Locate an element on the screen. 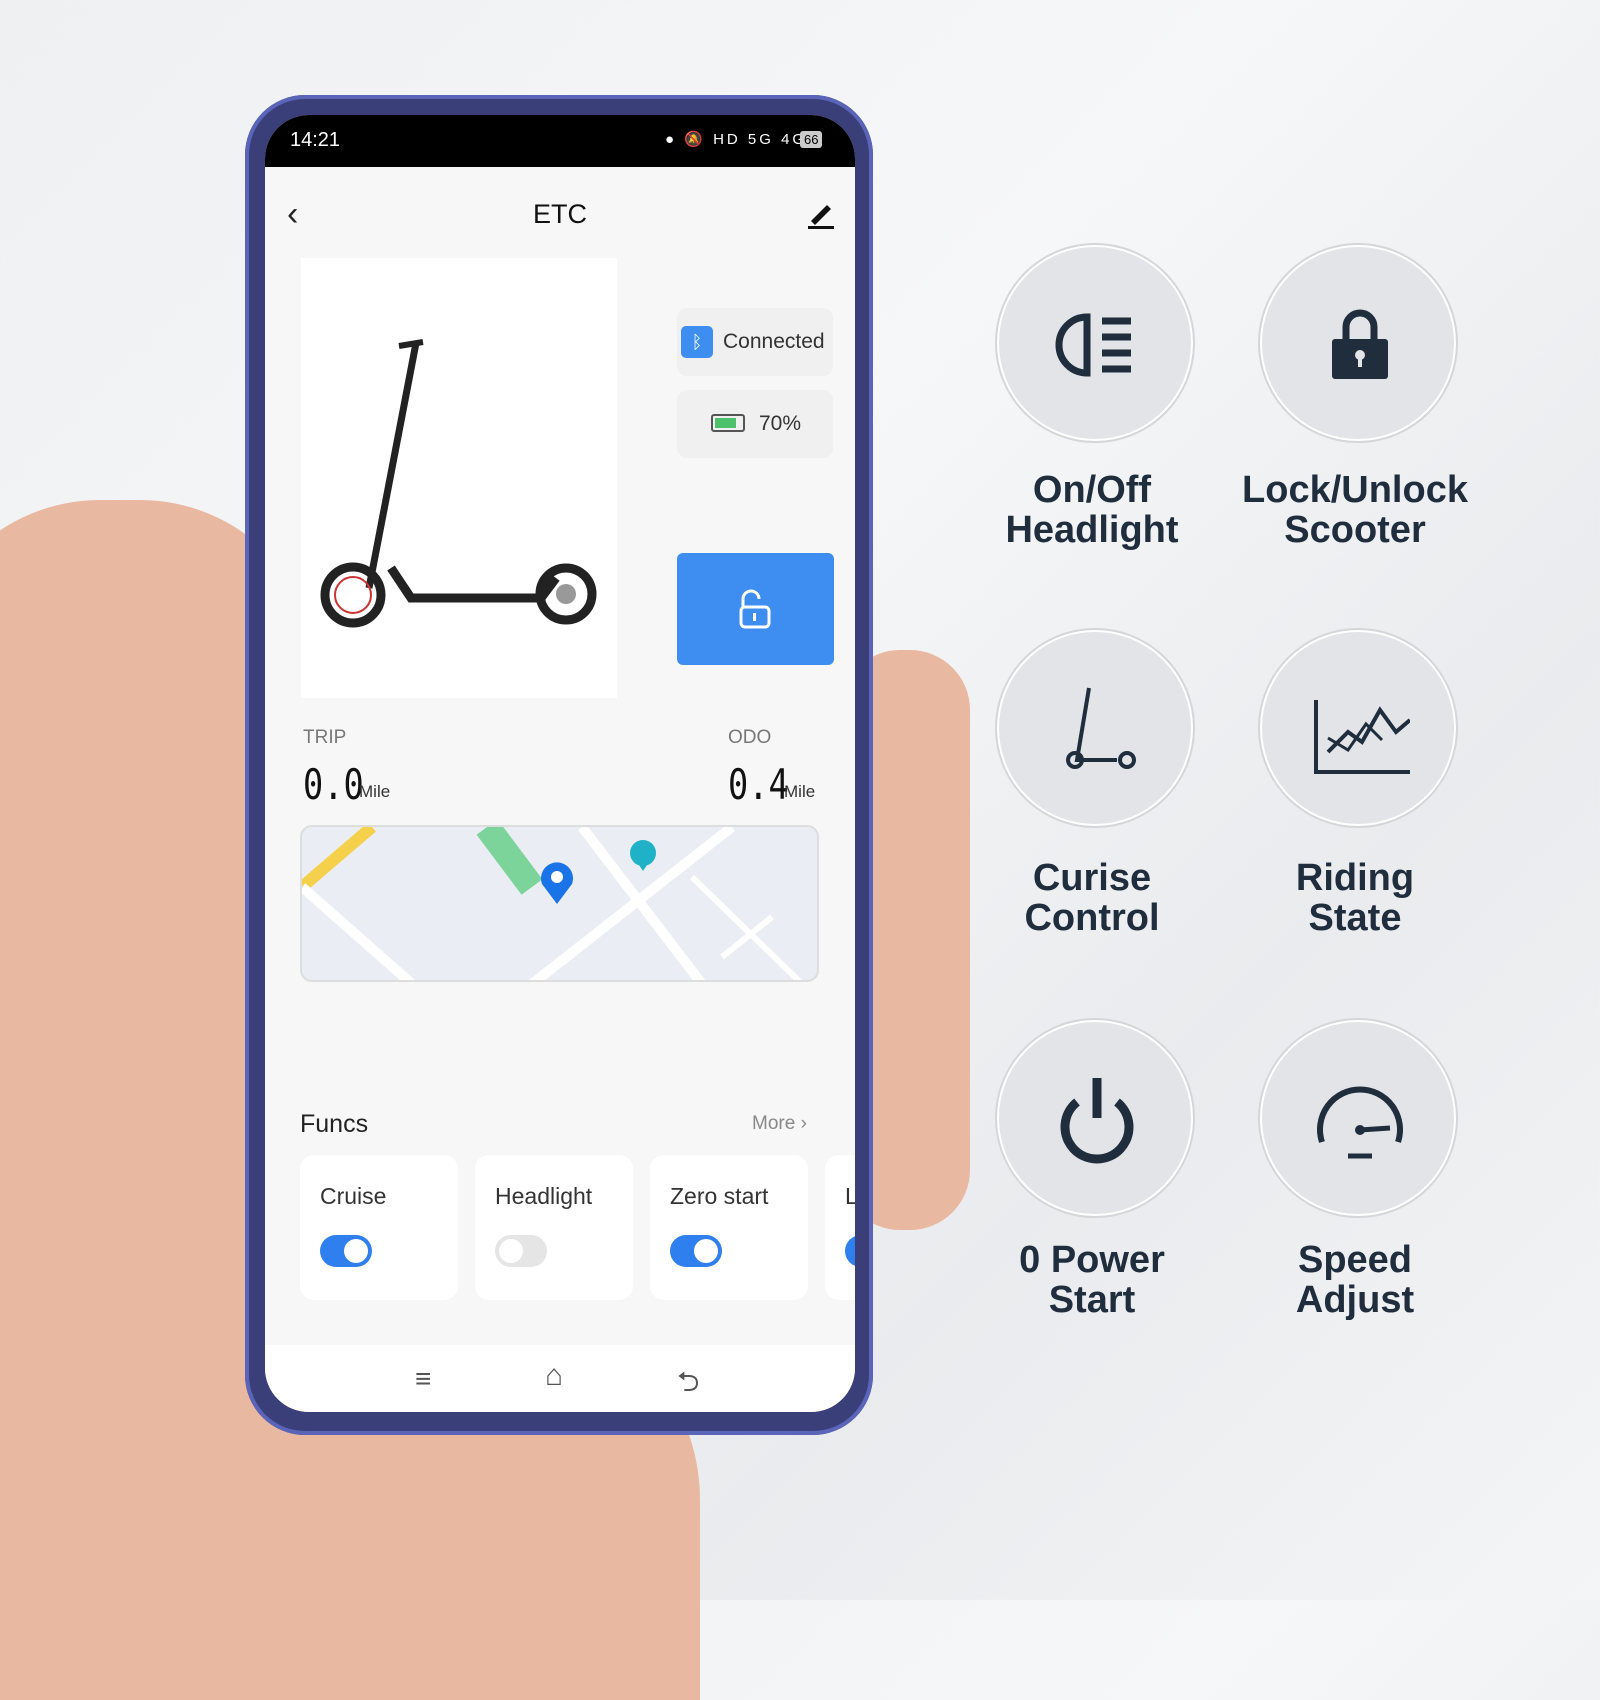  power-feature is located at coordinates (1095, 1118).